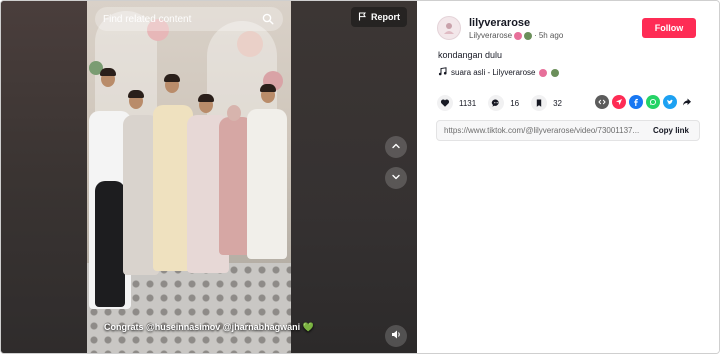 This screenshot has width=720, height=354. What do you see at coordinates (636, 102) in the screenshot?
I see `facebook-icon` at bounding box center [636, 102].